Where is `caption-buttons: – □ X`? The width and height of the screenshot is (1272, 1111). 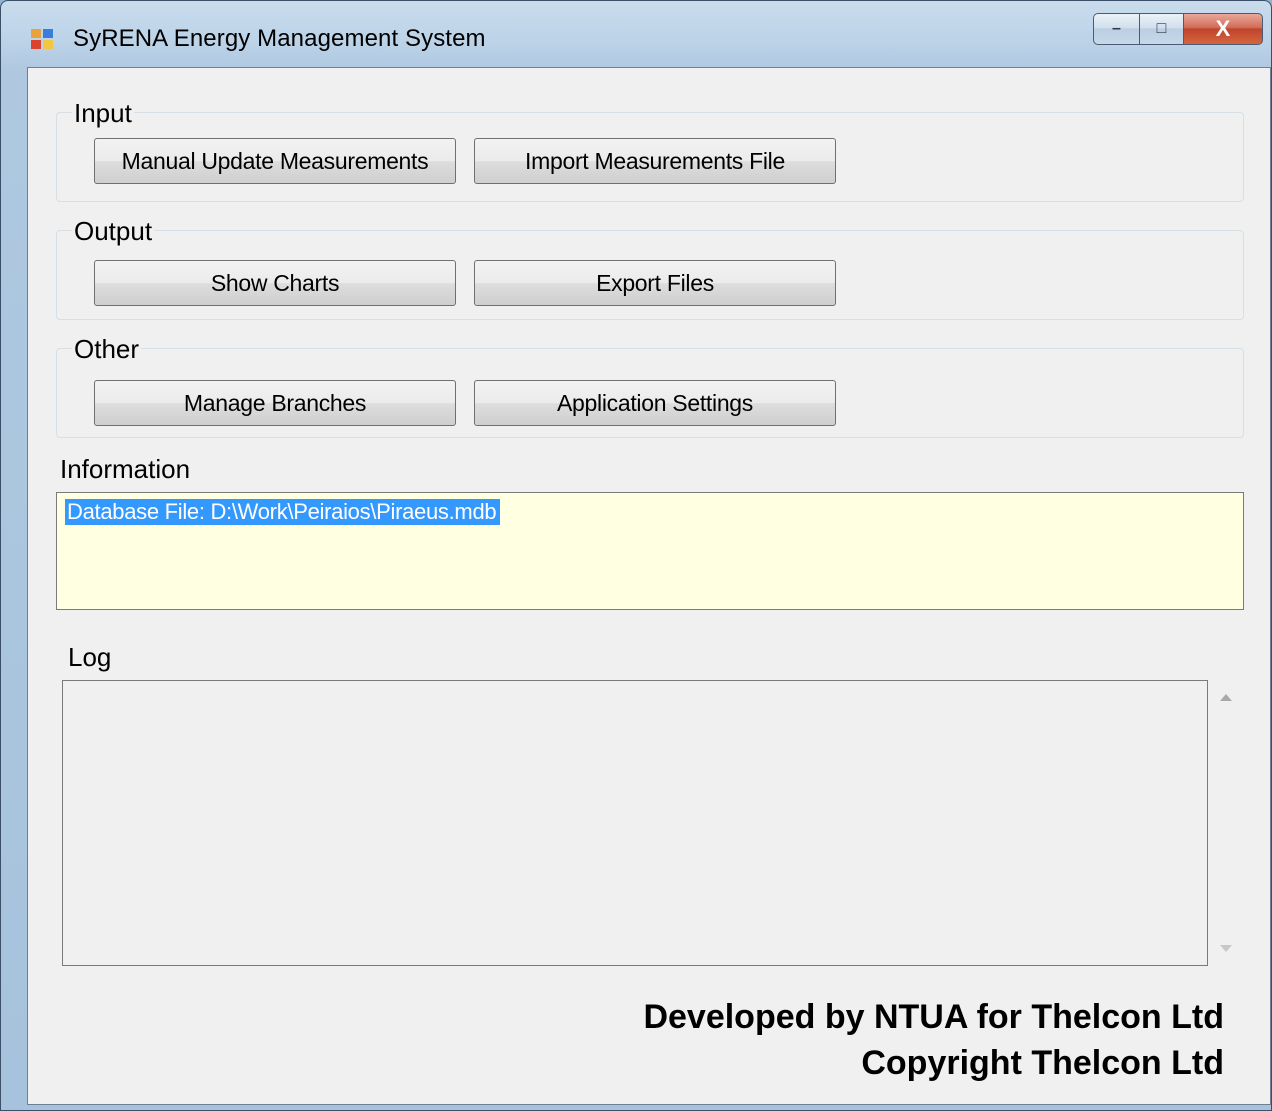 caption-buttons: – □ X is located at coordinates (1178, 30).